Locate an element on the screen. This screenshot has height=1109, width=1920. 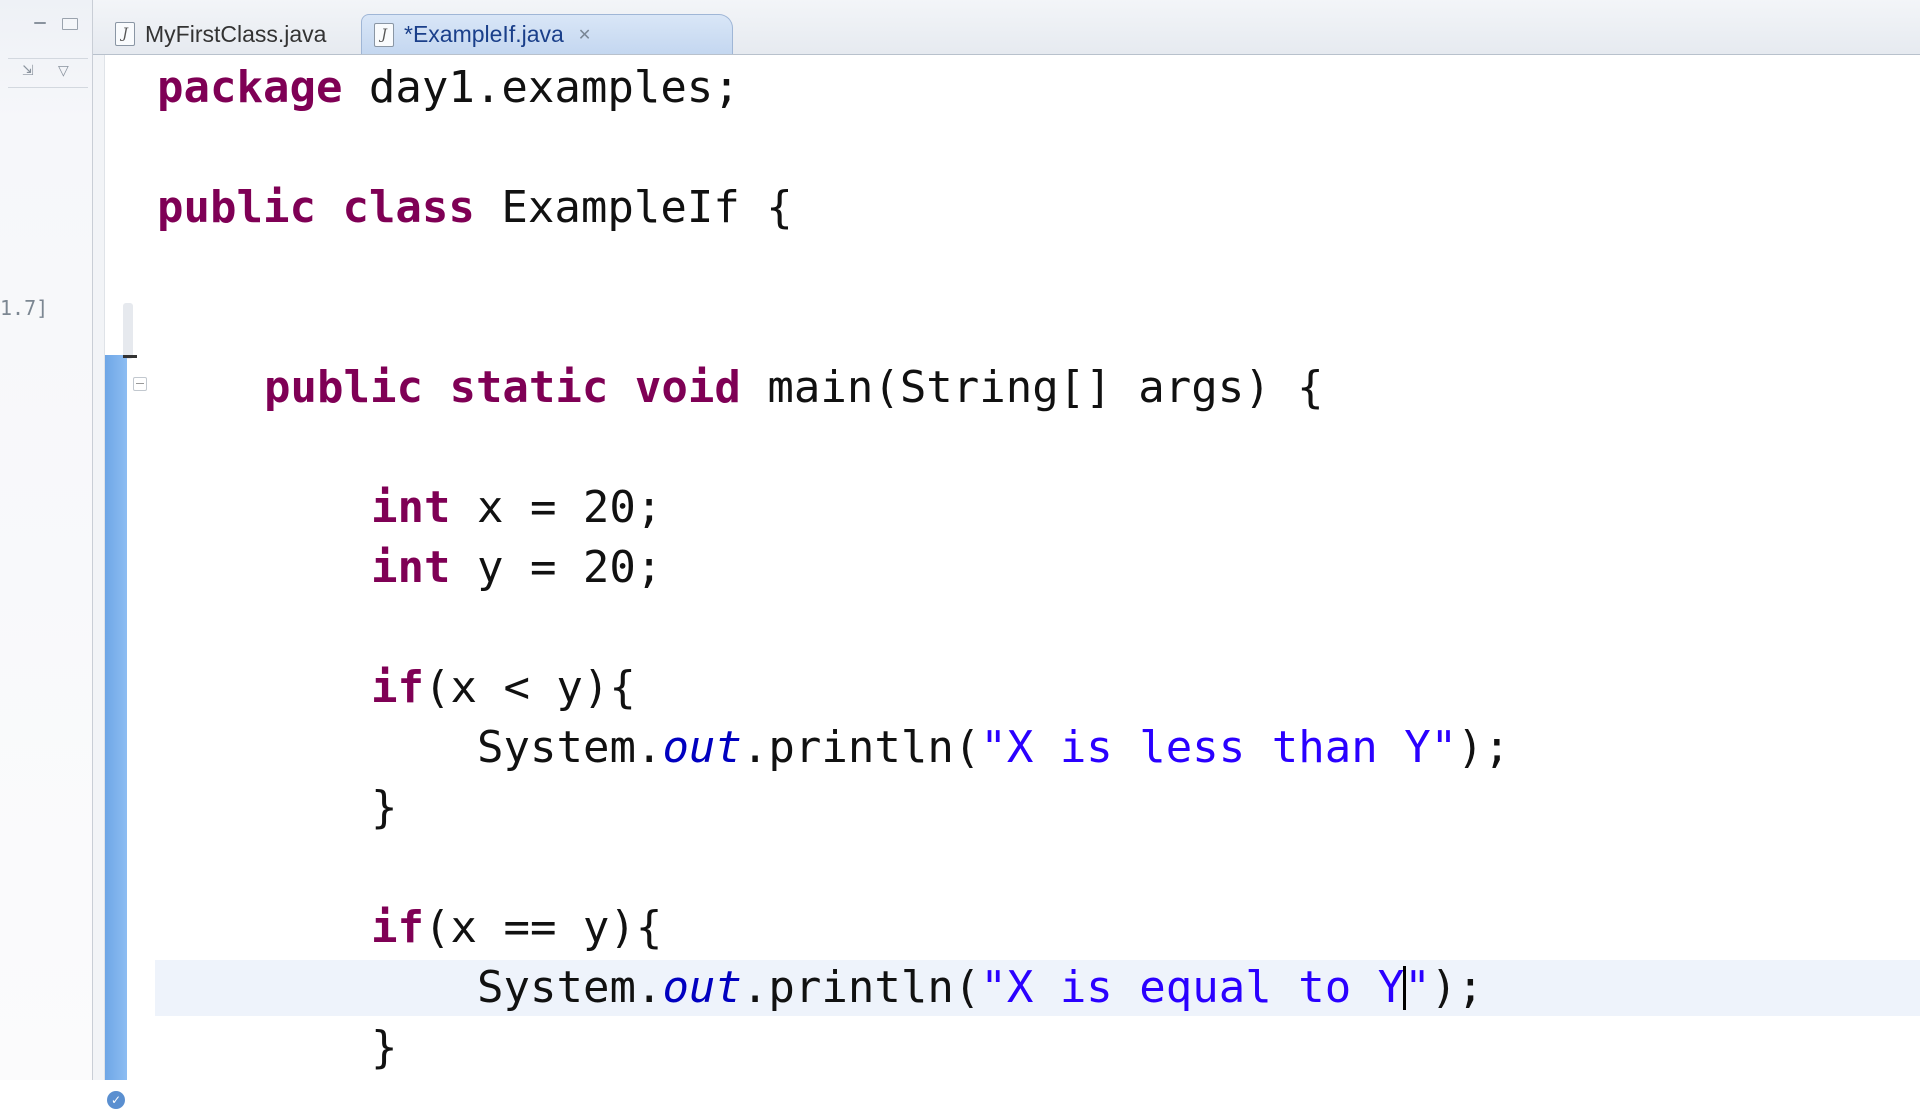
code-line-1: package day1.examples; is located at coordinates (448, 88).